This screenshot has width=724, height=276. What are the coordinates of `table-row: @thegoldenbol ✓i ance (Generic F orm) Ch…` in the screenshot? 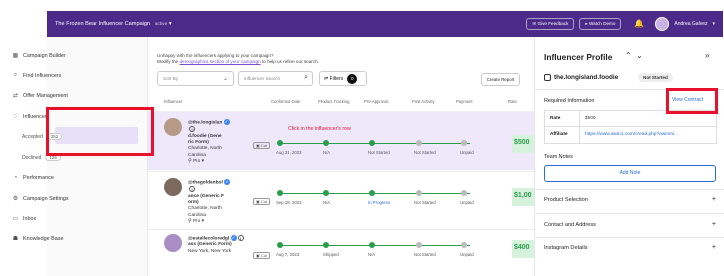 It's located at (341, 199).